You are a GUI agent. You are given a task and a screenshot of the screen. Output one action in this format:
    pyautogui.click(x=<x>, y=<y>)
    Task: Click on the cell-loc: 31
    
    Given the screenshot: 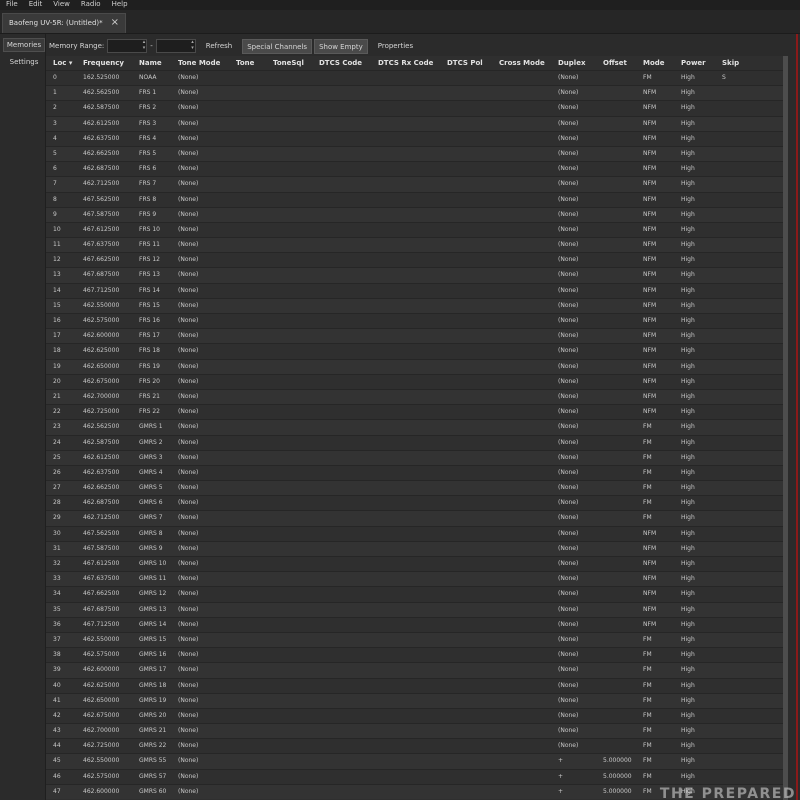 What is the action you would take?
    pyautogui.click(x=57, y=548)
    